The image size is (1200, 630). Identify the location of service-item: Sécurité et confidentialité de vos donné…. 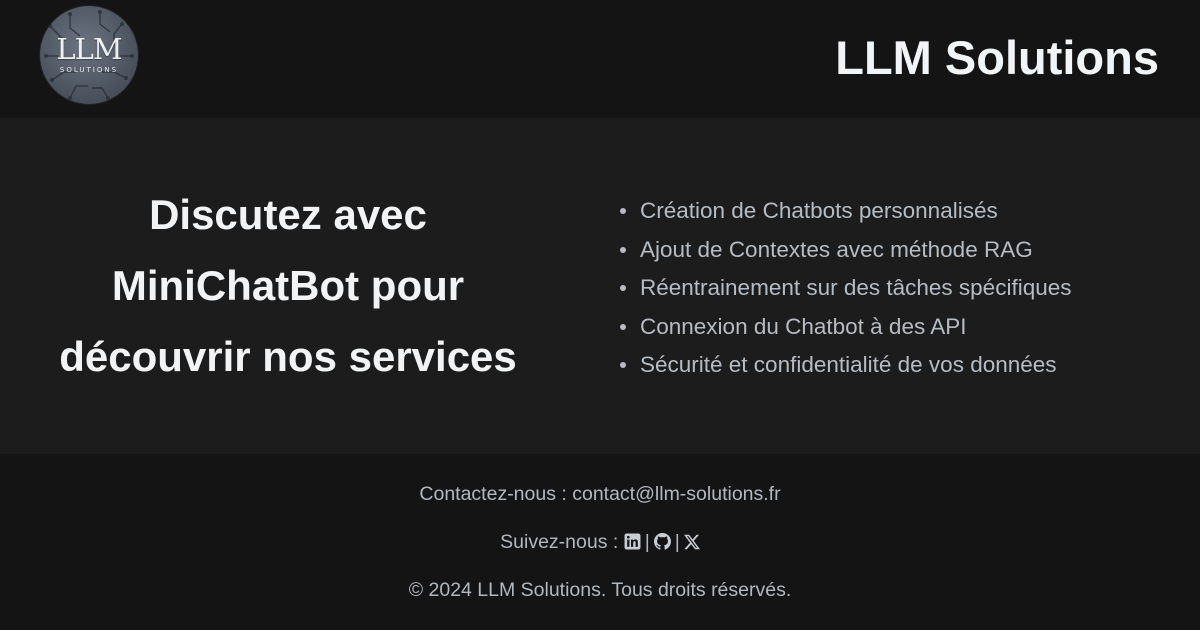
(846, 365).